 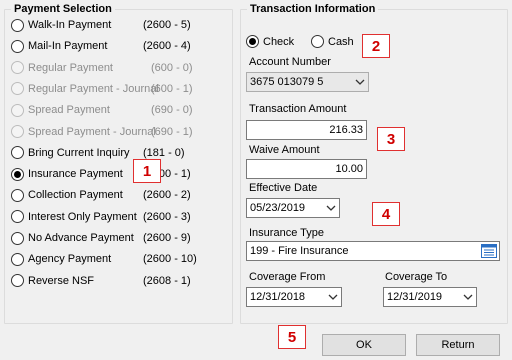 I want to click on payment-option: Collection Payment (2600 - 2), so click(x=121, y=195).